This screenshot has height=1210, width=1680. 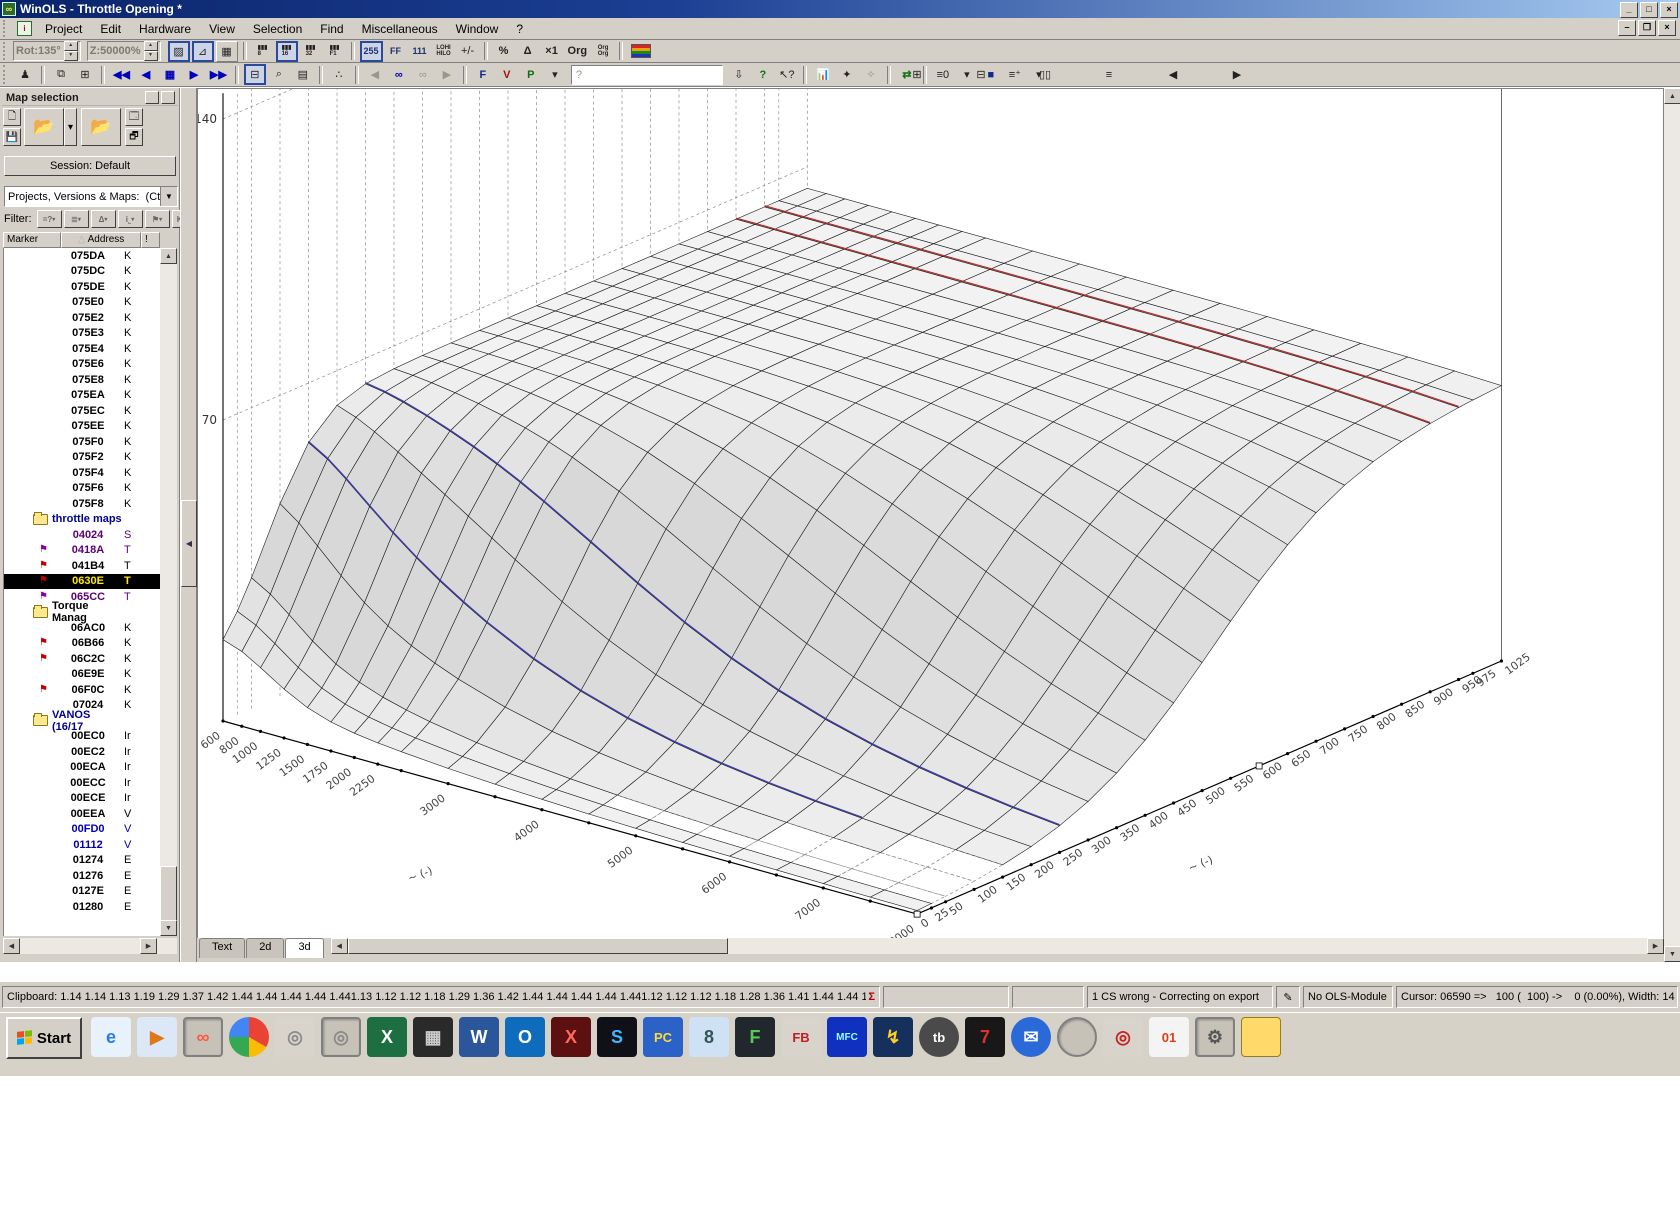 I want to click on view-2d-icon: ▨, so click(x=178, y=51).